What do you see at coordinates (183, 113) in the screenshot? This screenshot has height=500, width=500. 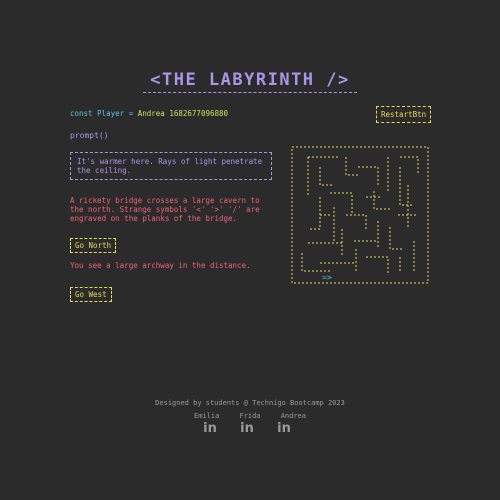 I see `player-name: Andrea 1682677096880` at bounding box center [183, 113].